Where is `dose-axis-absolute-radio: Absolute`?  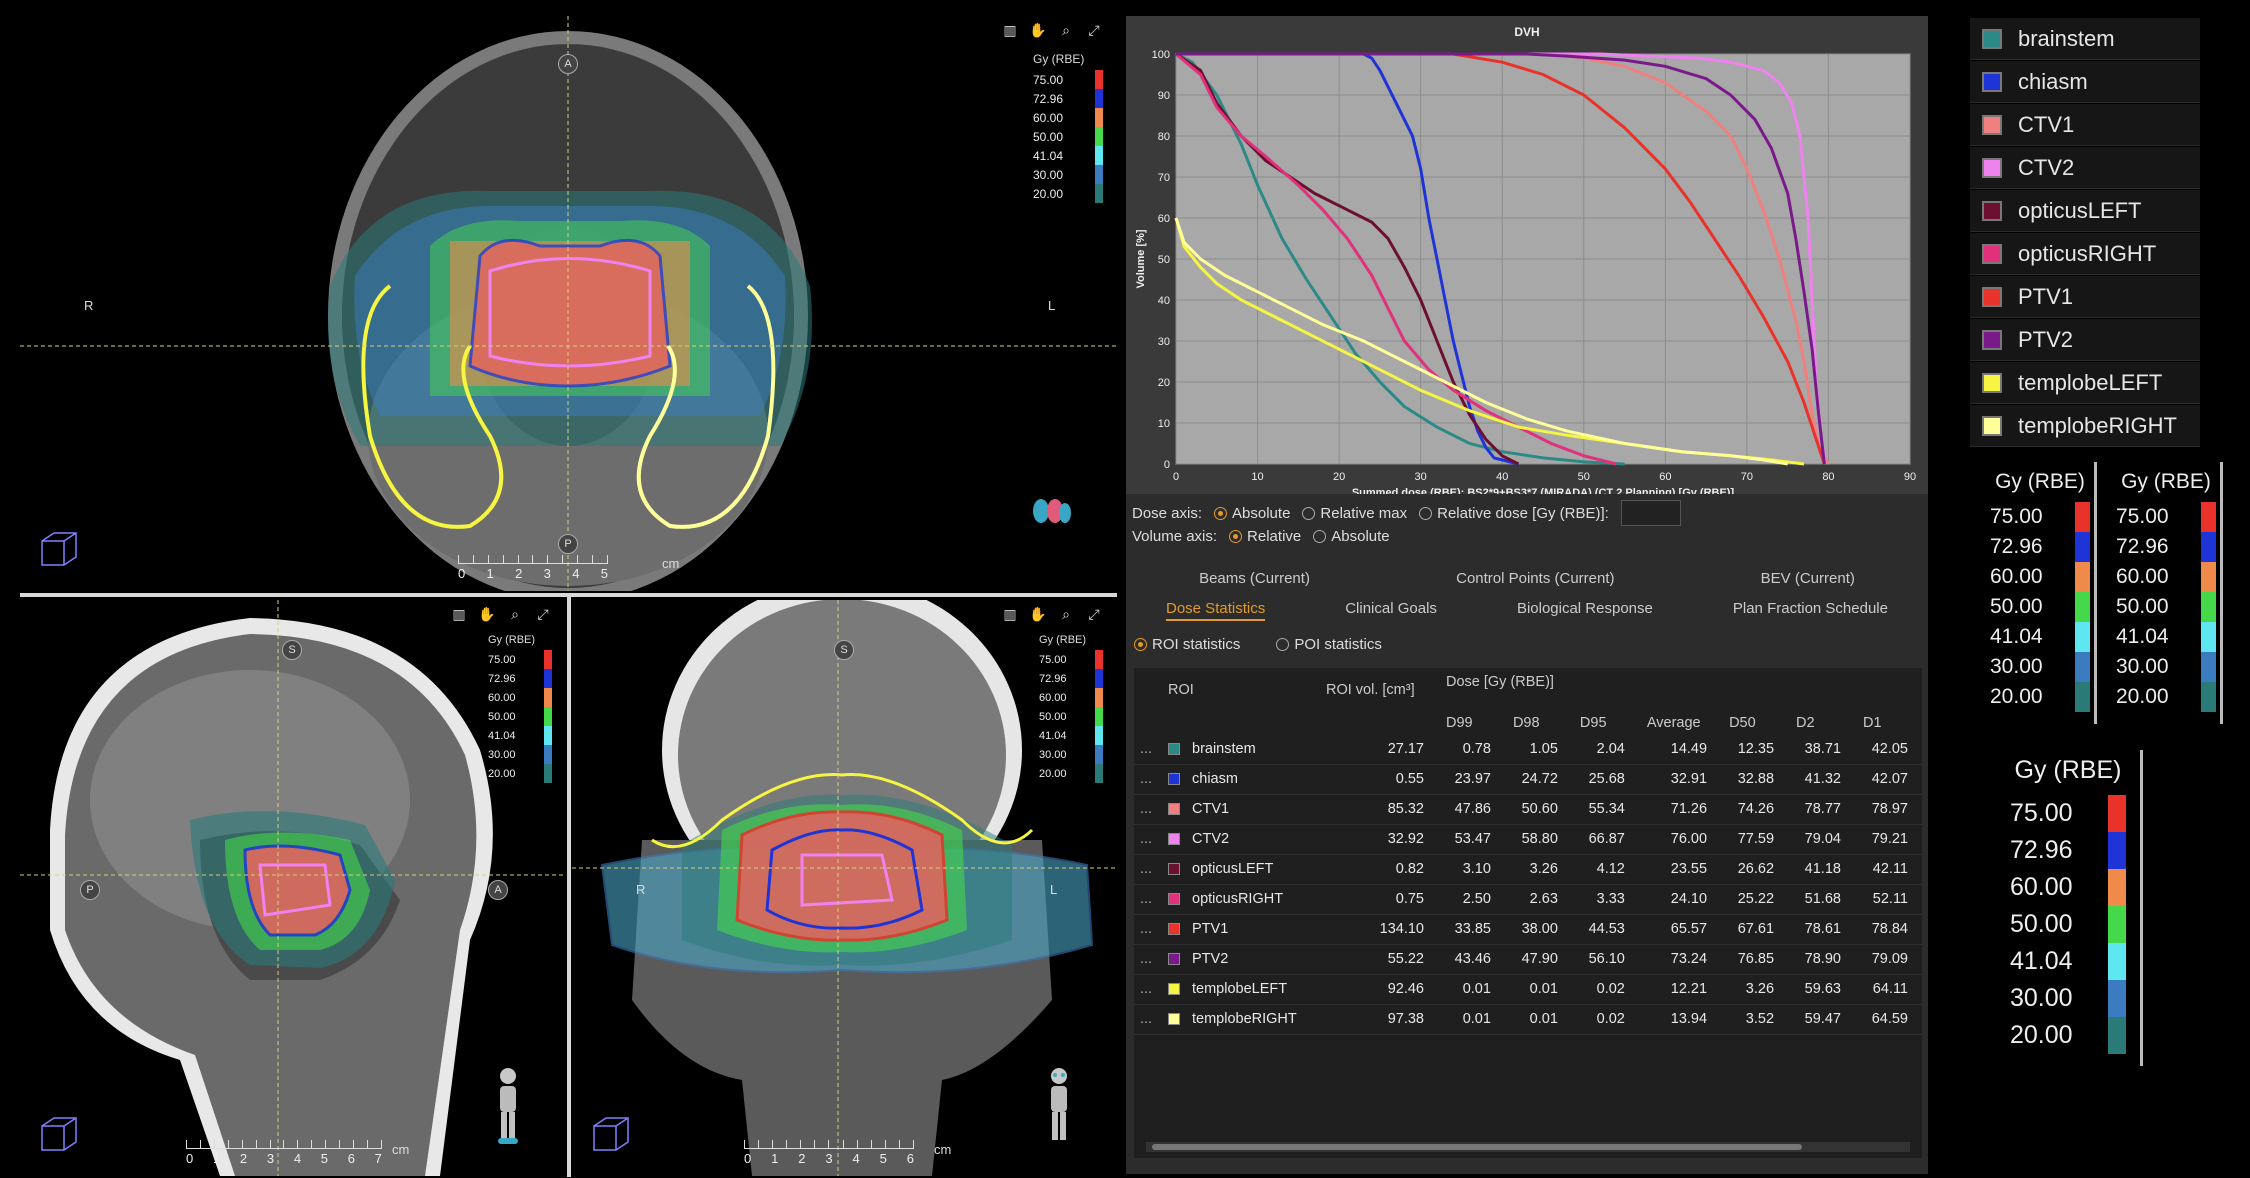 dose-axis-absolute-radio: Absolute is located at coordinates (1252, 513).